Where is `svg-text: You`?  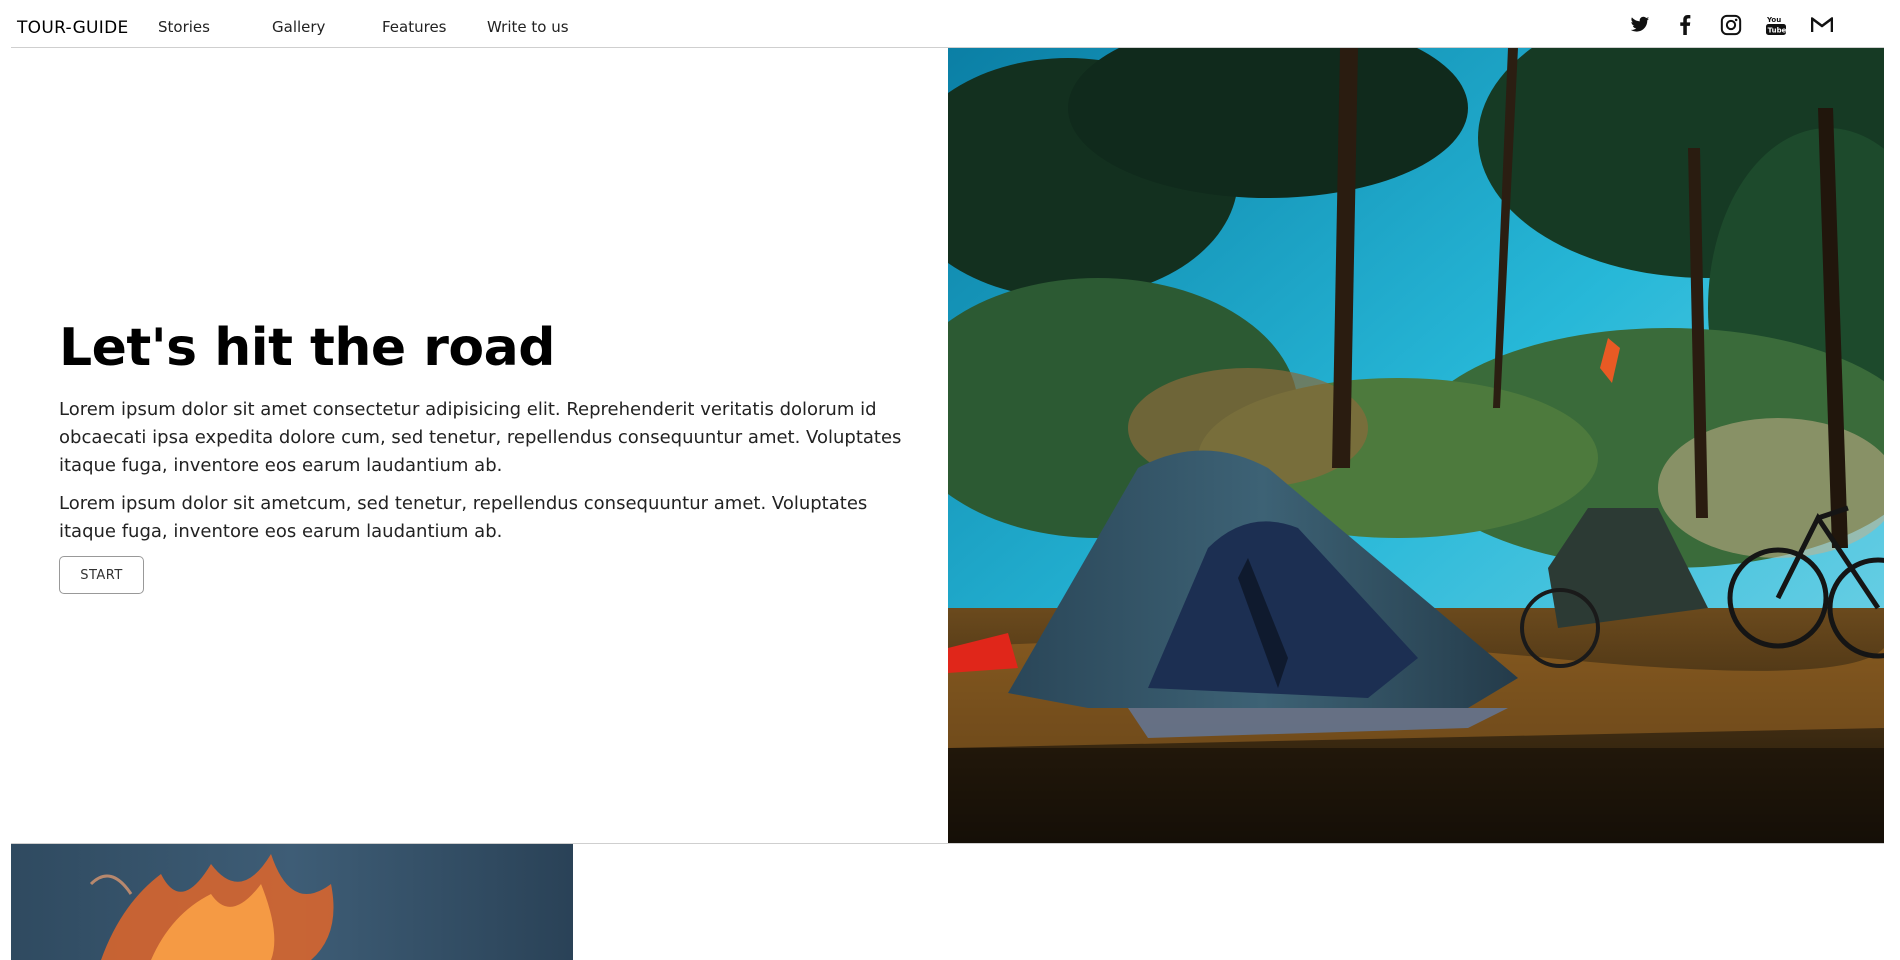 svg-text: You is located at coordinates (1773, 20).